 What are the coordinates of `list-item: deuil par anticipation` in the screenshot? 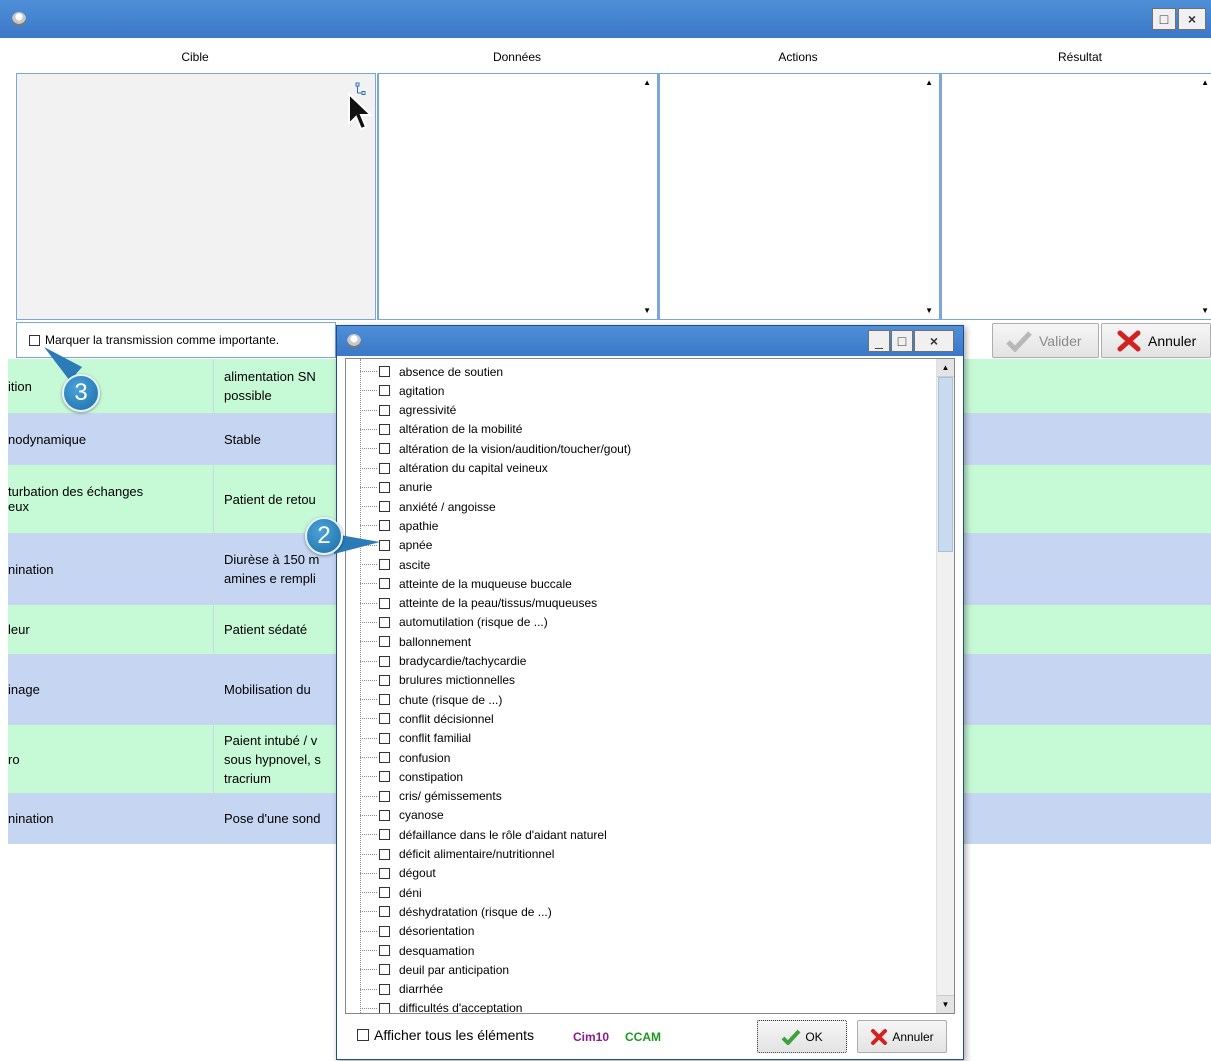 It's located at (434, 969).